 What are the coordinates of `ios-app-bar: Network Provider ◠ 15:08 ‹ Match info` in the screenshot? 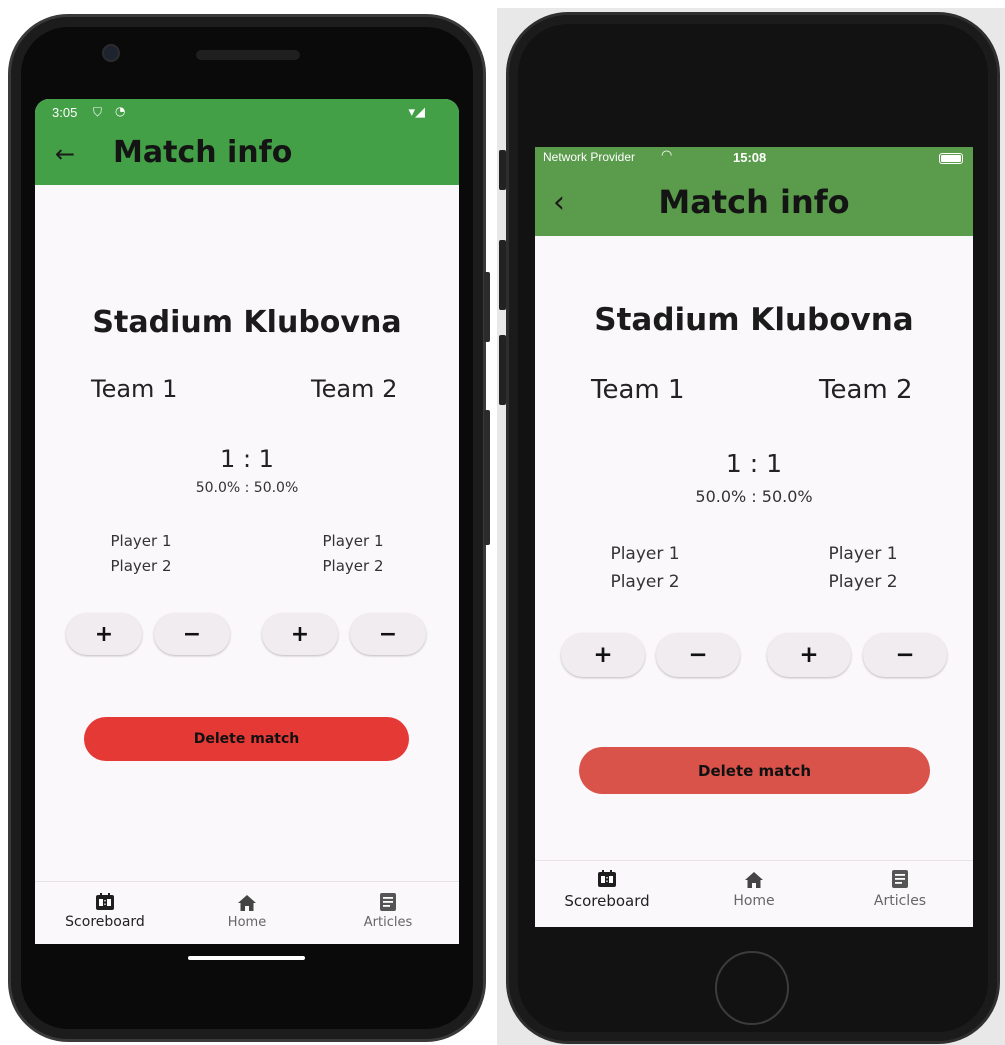 It's located at (754, 191).